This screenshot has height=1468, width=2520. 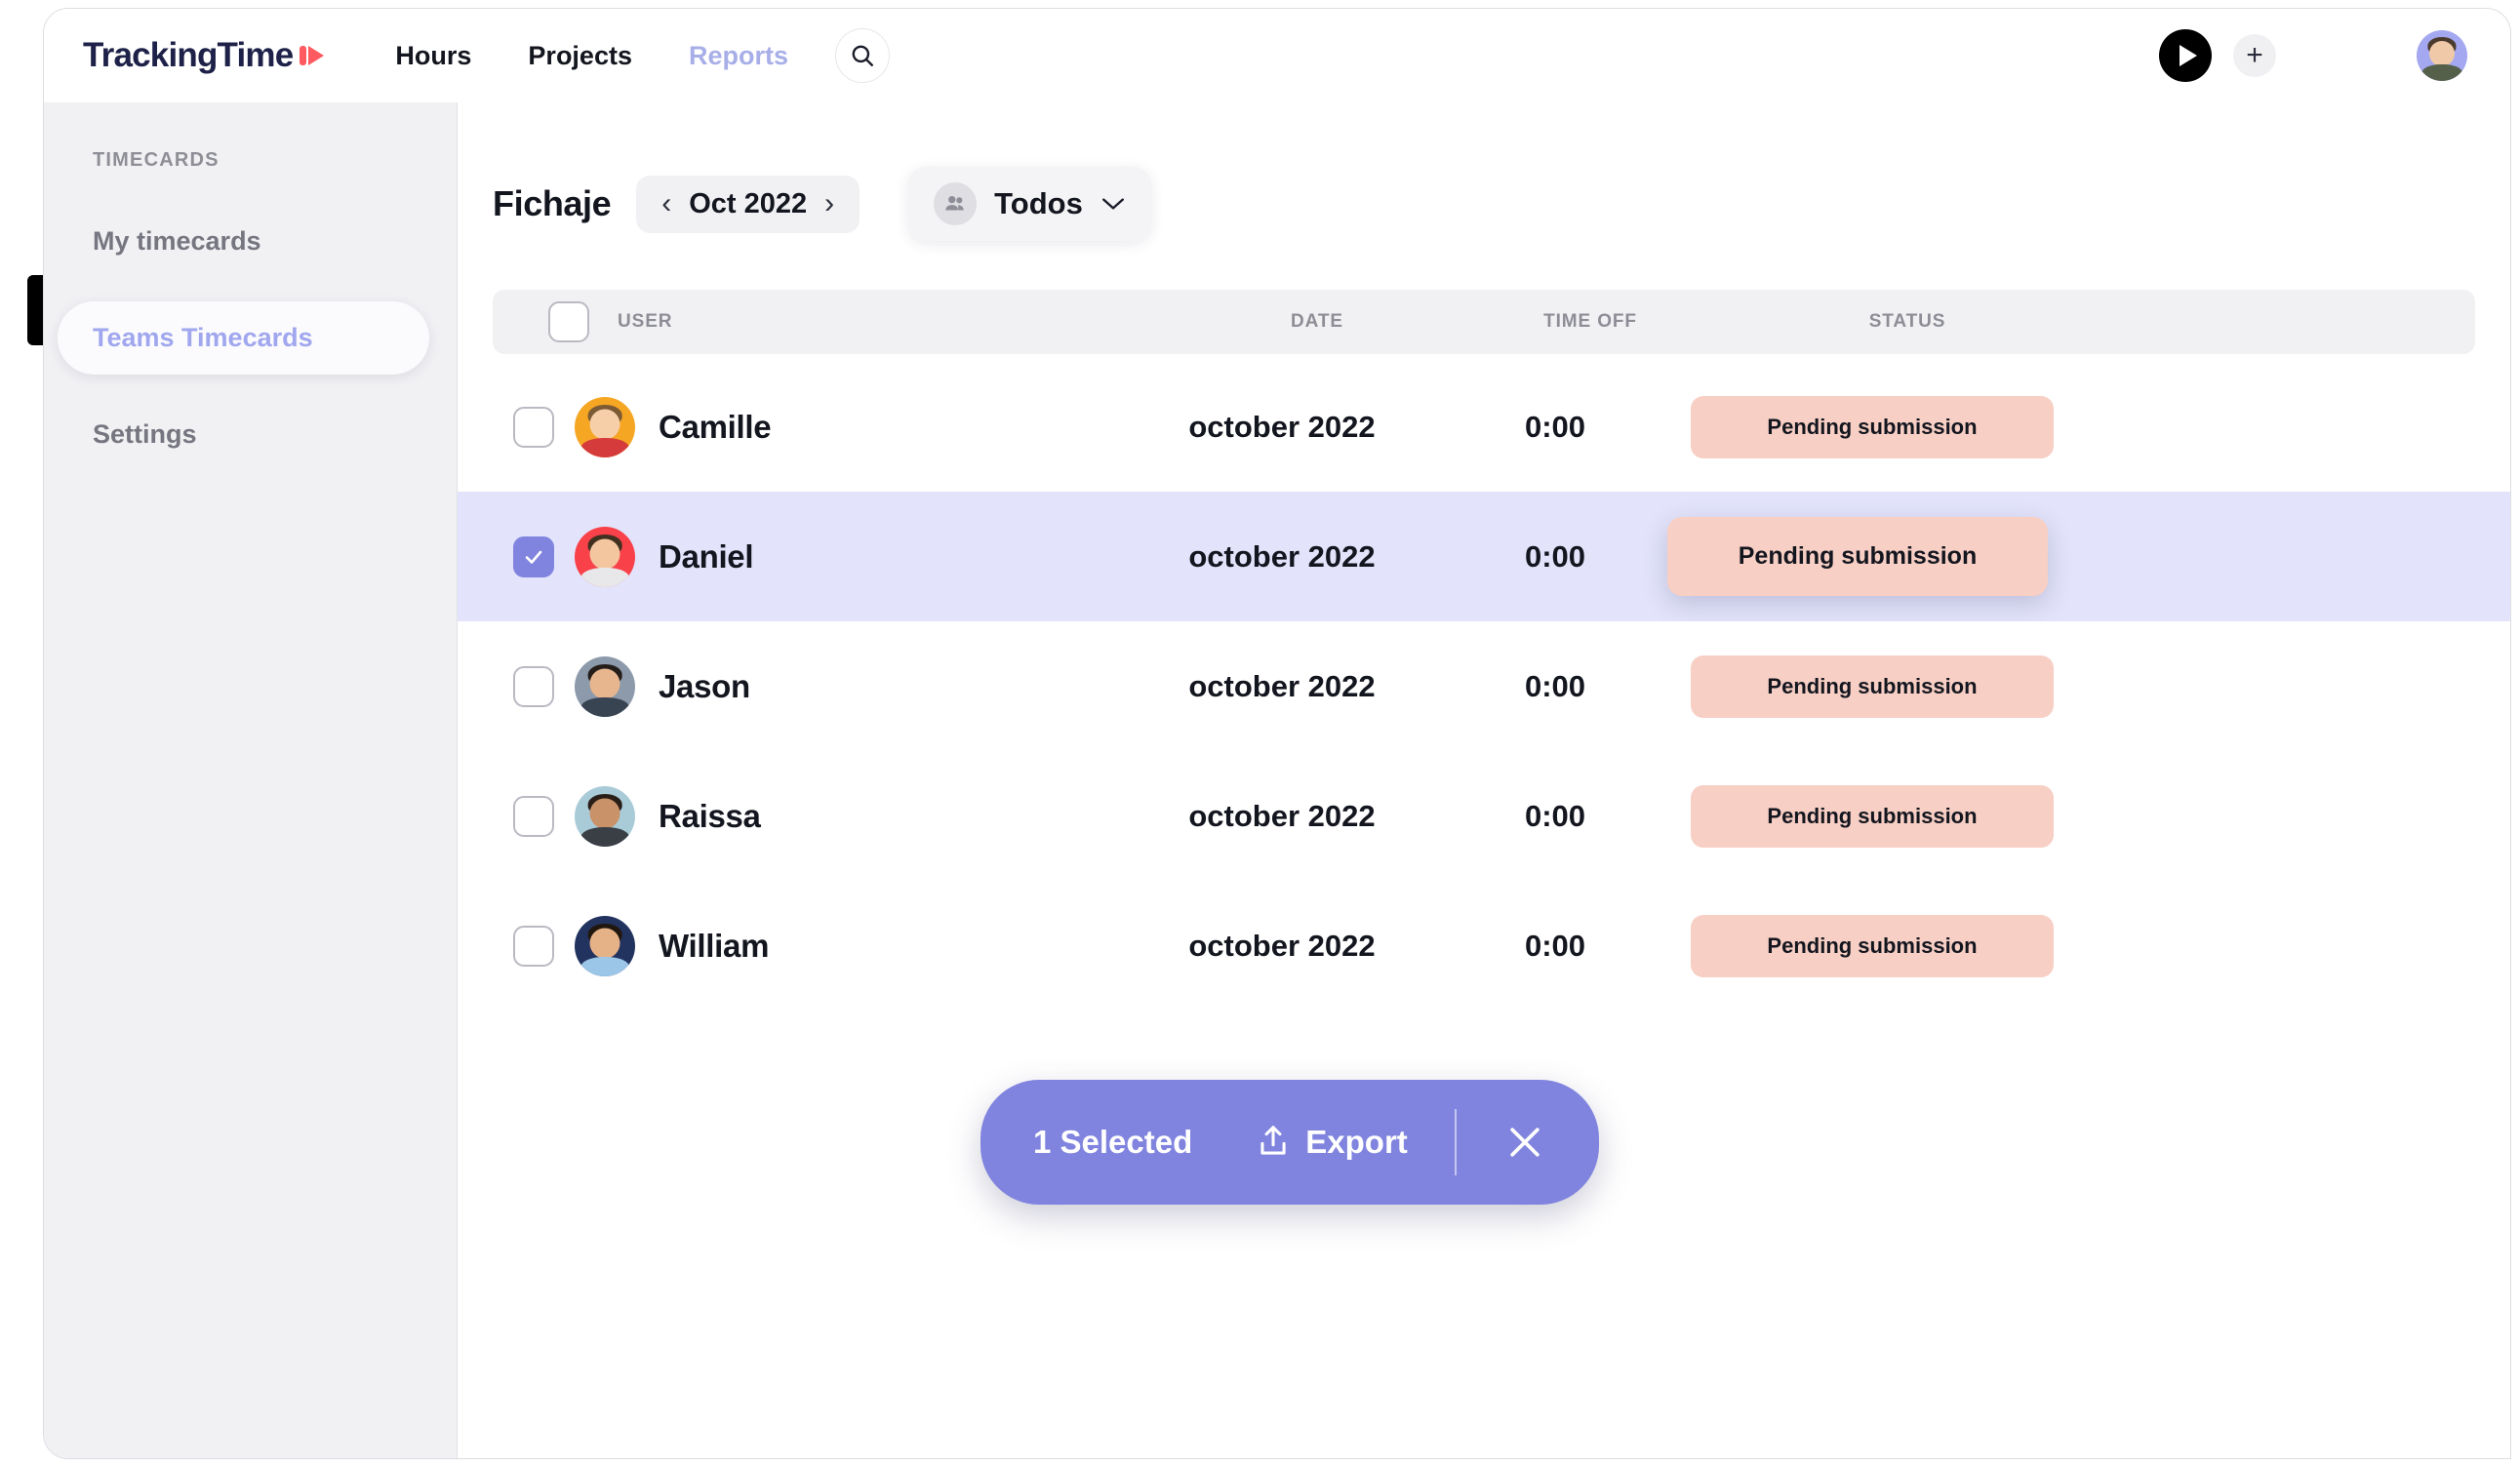 What do you see at coordinates (715, 426) in the screenshot?
I see `user-name: Camille` at bounding box center [715, 426].